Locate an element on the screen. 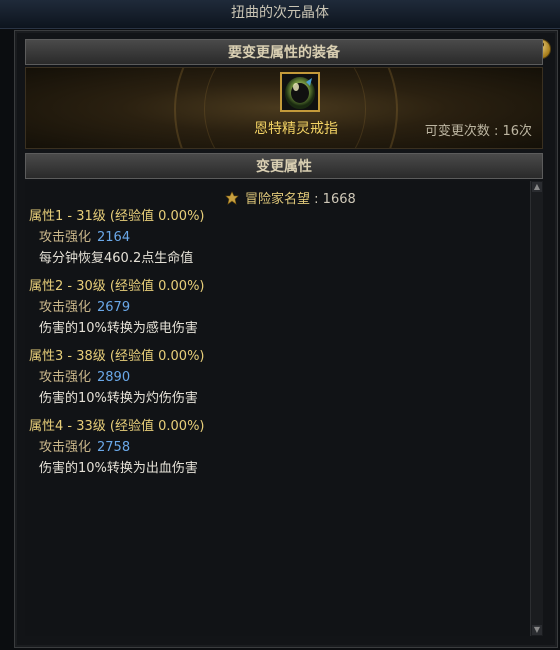  reputation-row: 冒险家名望 : 1668 is located at coordinates (290, 198).